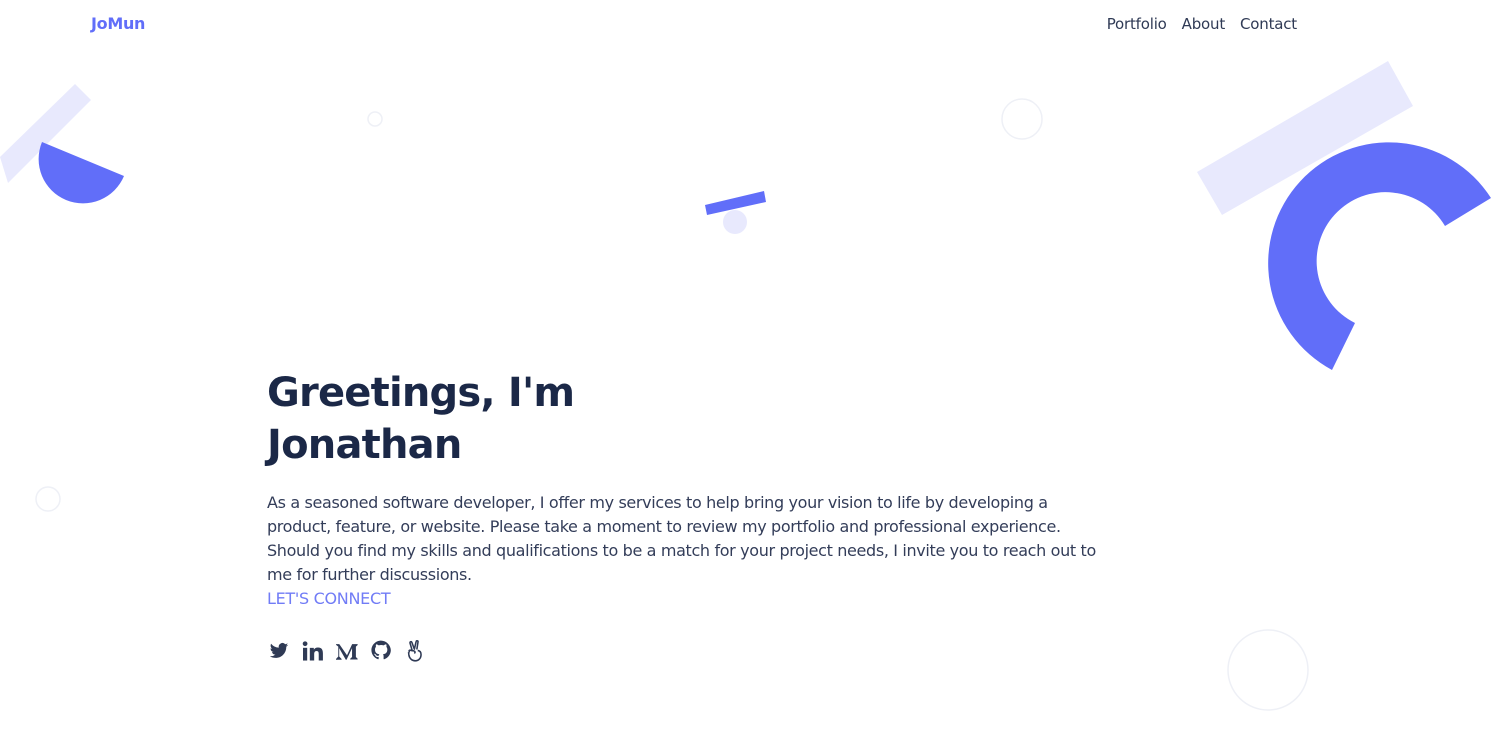 The height and width of the screenshot is (745, 1499). I want to click on deco-half-disk, so click(81, 173).